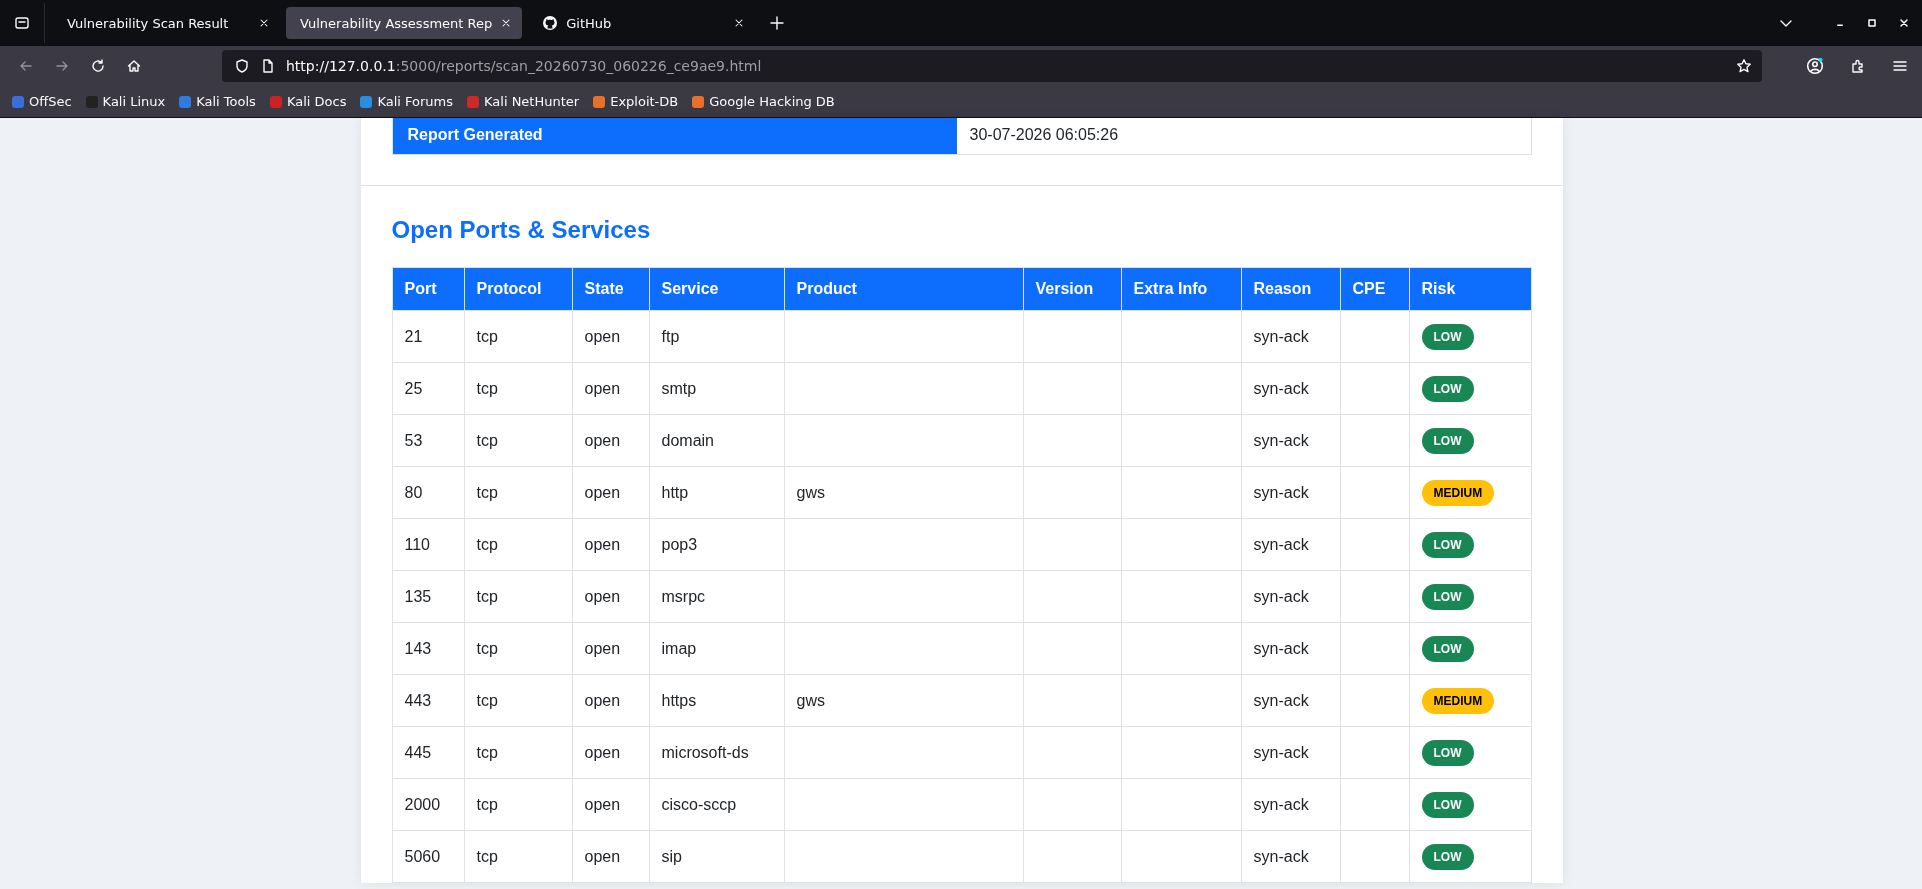 This screenshot has width=1922, height=889. I want to click on new-tab-icon, so click(777, 23).